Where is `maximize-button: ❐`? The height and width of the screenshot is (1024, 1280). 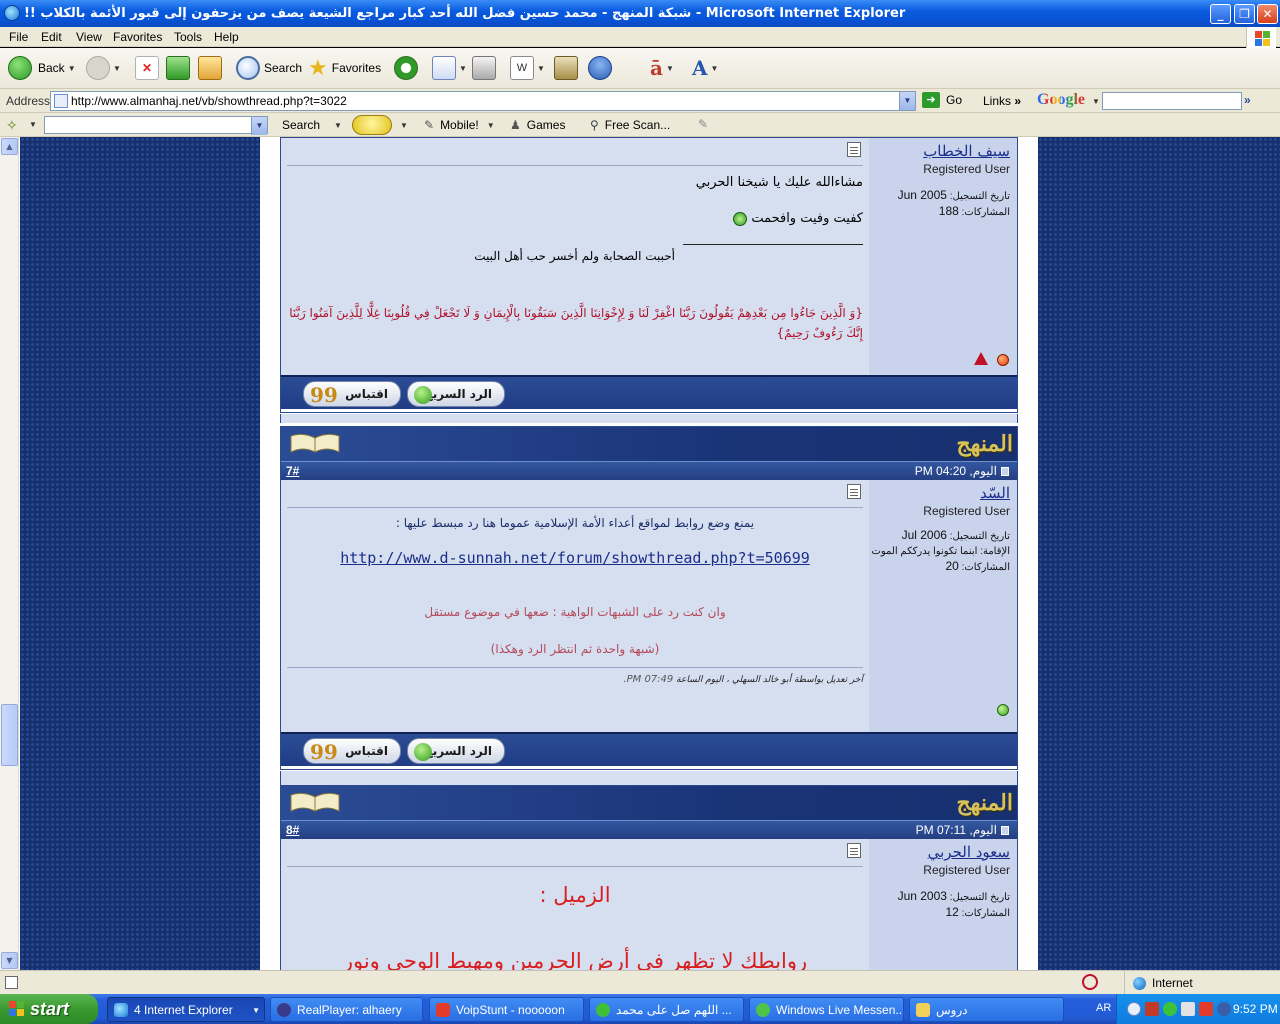 maximize-button: ❐ is located at coordinates (1244, 14).